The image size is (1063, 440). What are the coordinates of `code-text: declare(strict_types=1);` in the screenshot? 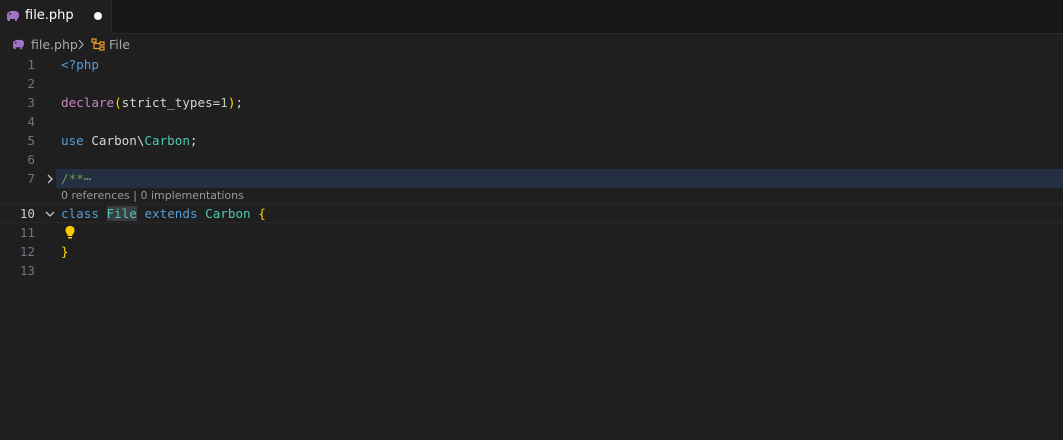 It's located at (152, 102).